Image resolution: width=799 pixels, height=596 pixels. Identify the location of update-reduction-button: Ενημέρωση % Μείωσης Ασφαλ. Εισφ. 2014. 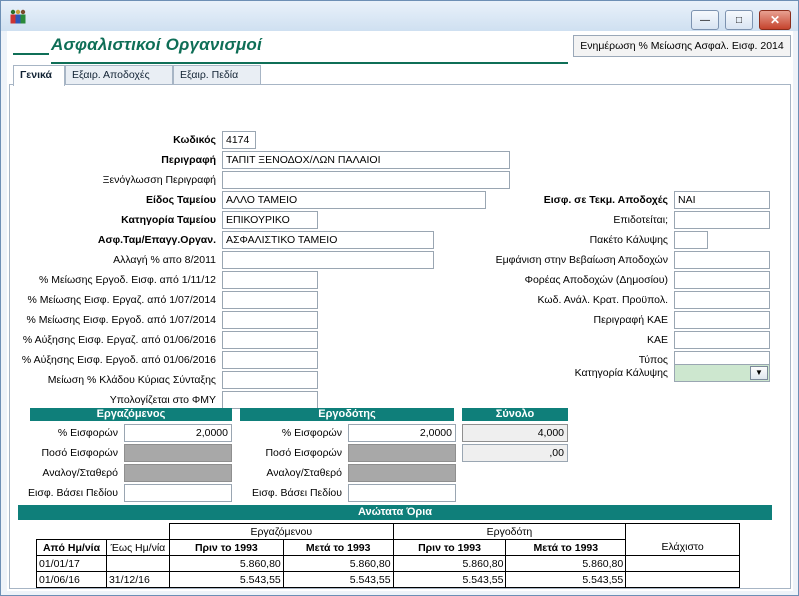
(682, 46).